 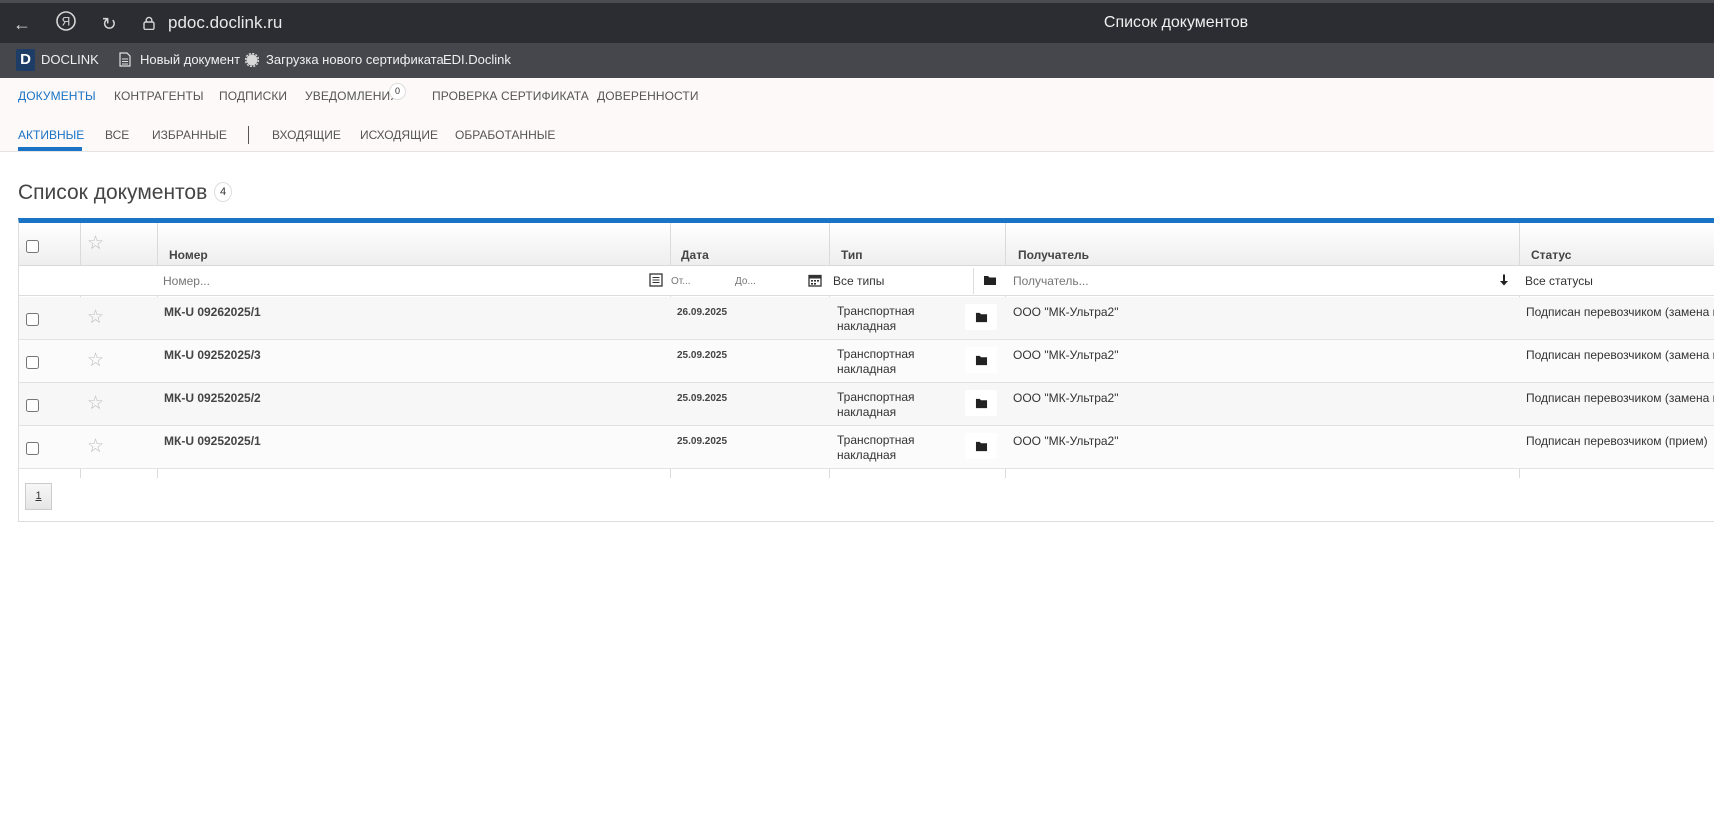 What do you see at coordinates (1176, 22) in the screenshot?
I see `browser-tab-title: Список документов` at bounding box center [1176, 22].